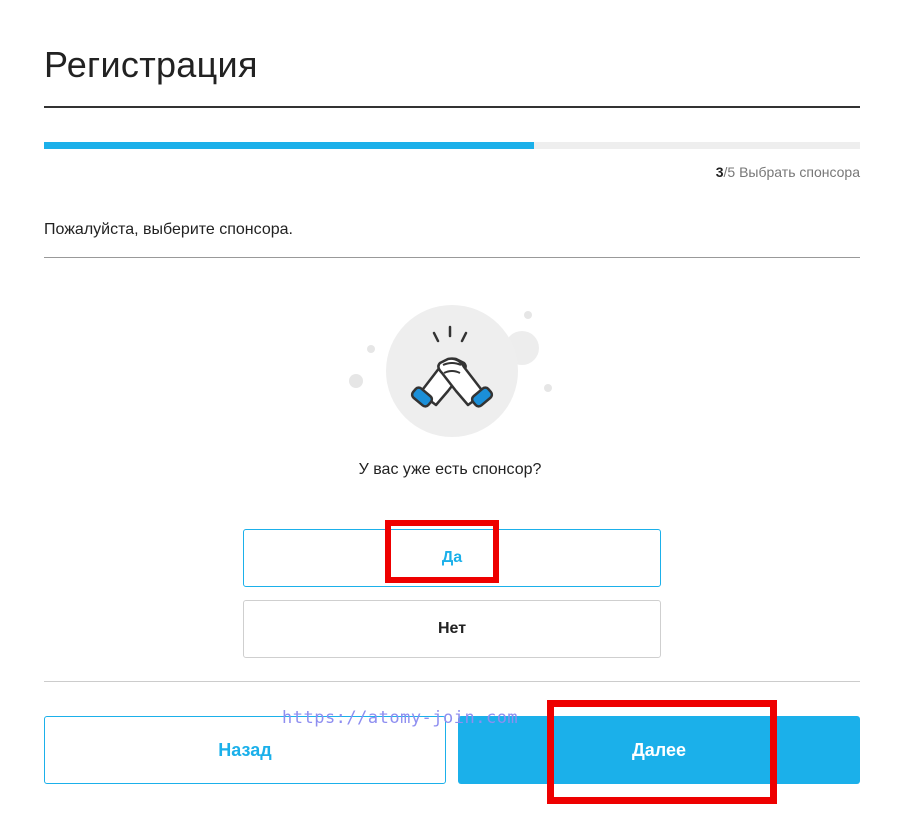  Describe the element at coordinates (400, 718) in the screenshot. I see `watermark-text: https://atomy-join.com` at that location.